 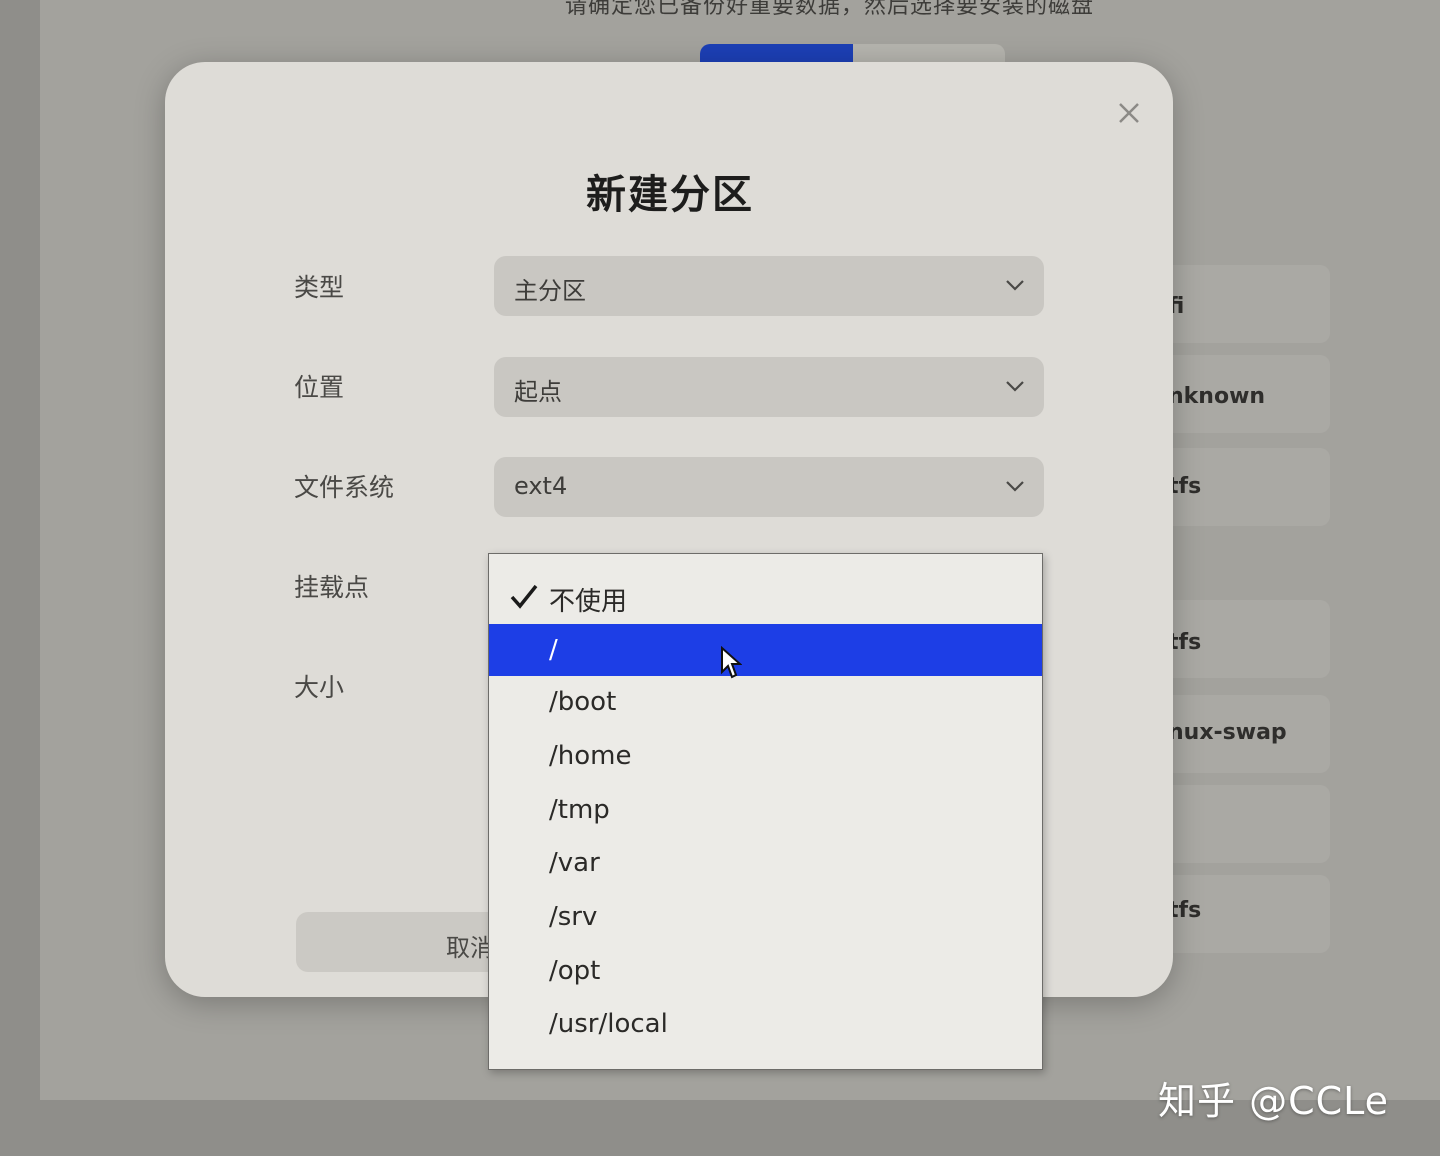 What do you see at coordinates (575, 971) in the screenshot?
I see `dropdown-option-label: /opt` at bounding box center [575, 971].